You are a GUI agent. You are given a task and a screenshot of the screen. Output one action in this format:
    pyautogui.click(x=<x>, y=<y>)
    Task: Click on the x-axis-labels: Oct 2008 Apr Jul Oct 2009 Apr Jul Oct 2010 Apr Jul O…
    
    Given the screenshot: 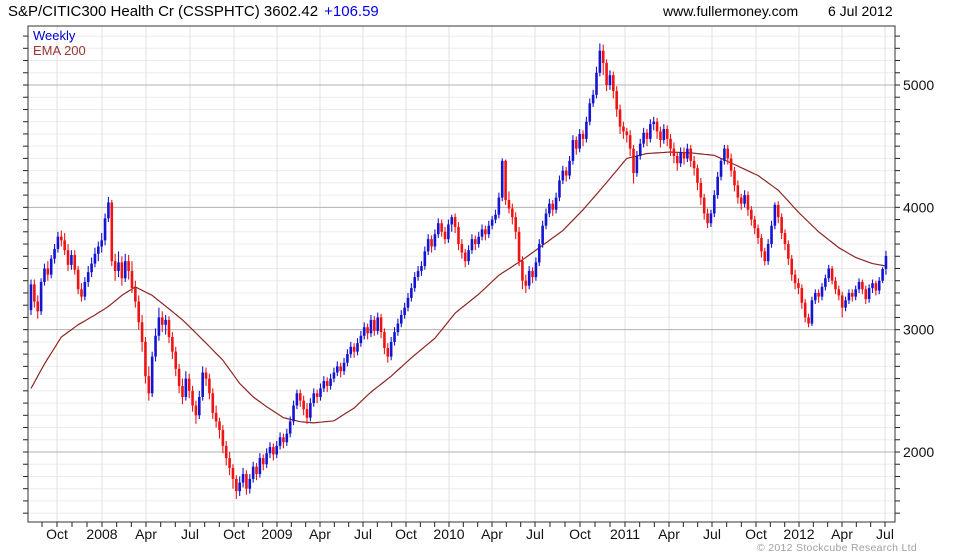 What is the action you would take?
    pyautogui.click(x=470, y=534)
    